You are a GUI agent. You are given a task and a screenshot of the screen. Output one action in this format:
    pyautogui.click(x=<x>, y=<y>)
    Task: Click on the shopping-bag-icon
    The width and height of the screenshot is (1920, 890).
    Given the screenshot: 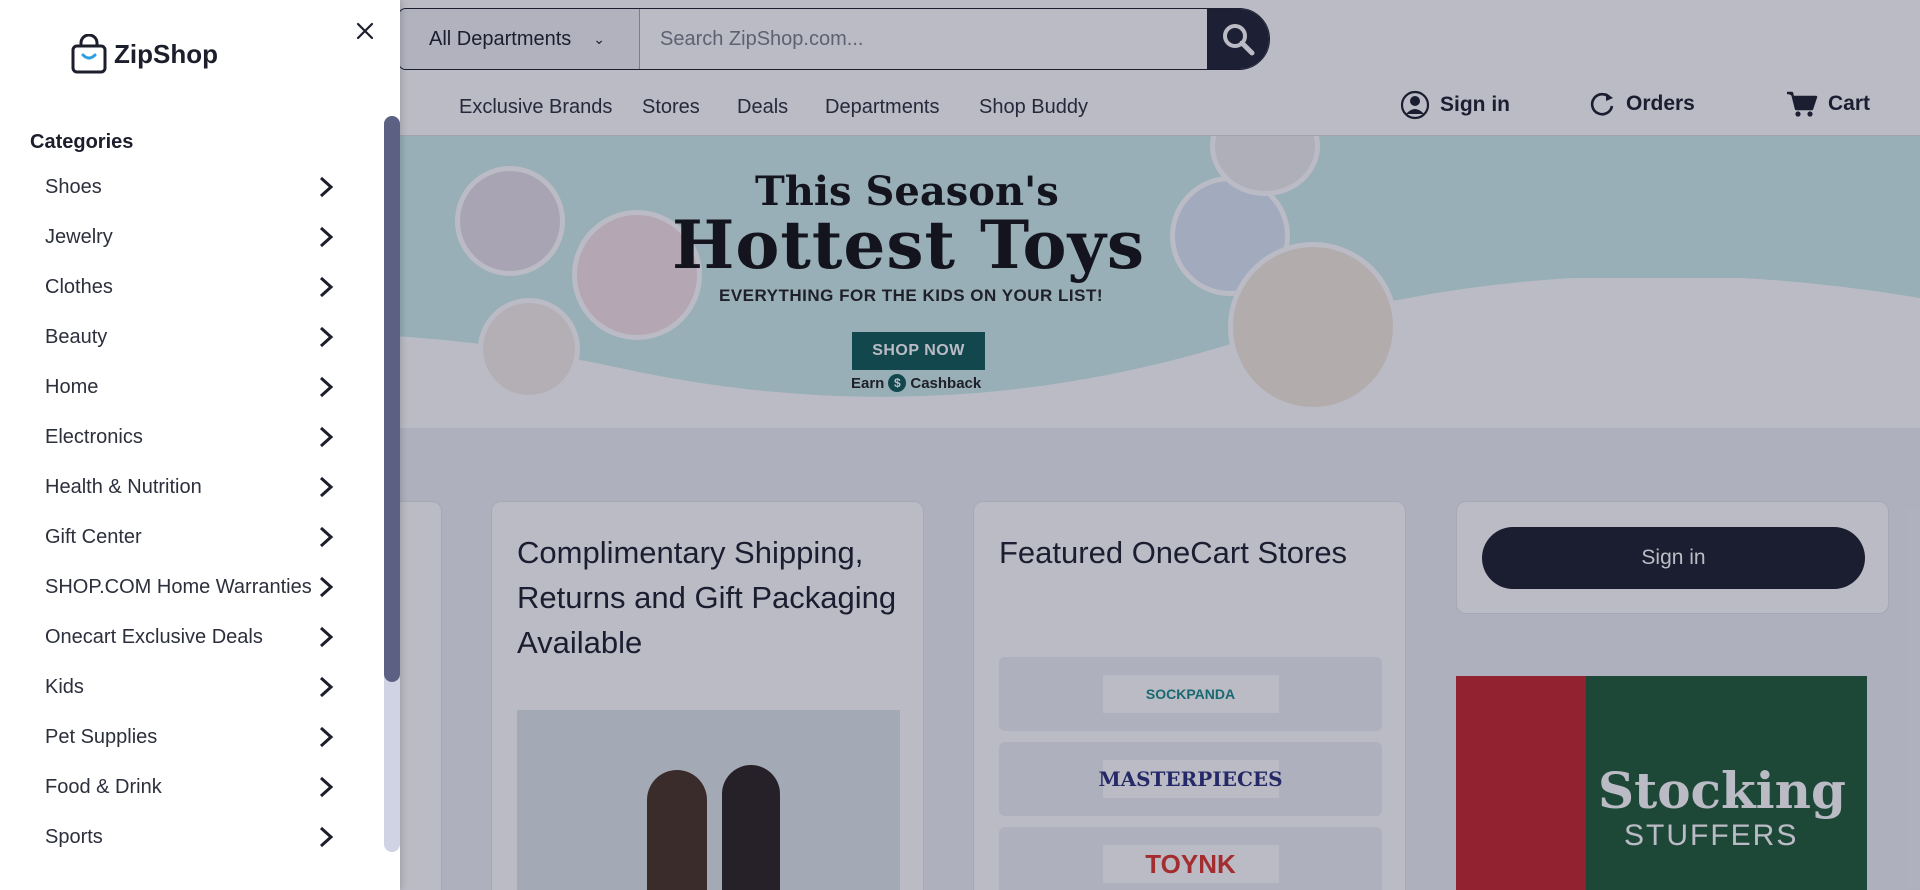 What is the action you would take?
    pyautogui.click(x=89, y=54)
    